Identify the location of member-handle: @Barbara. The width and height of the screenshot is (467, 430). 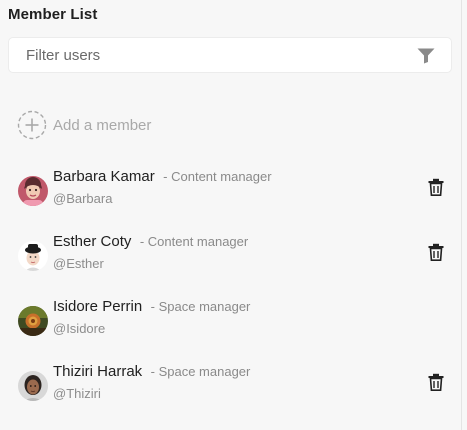
(83, 198).